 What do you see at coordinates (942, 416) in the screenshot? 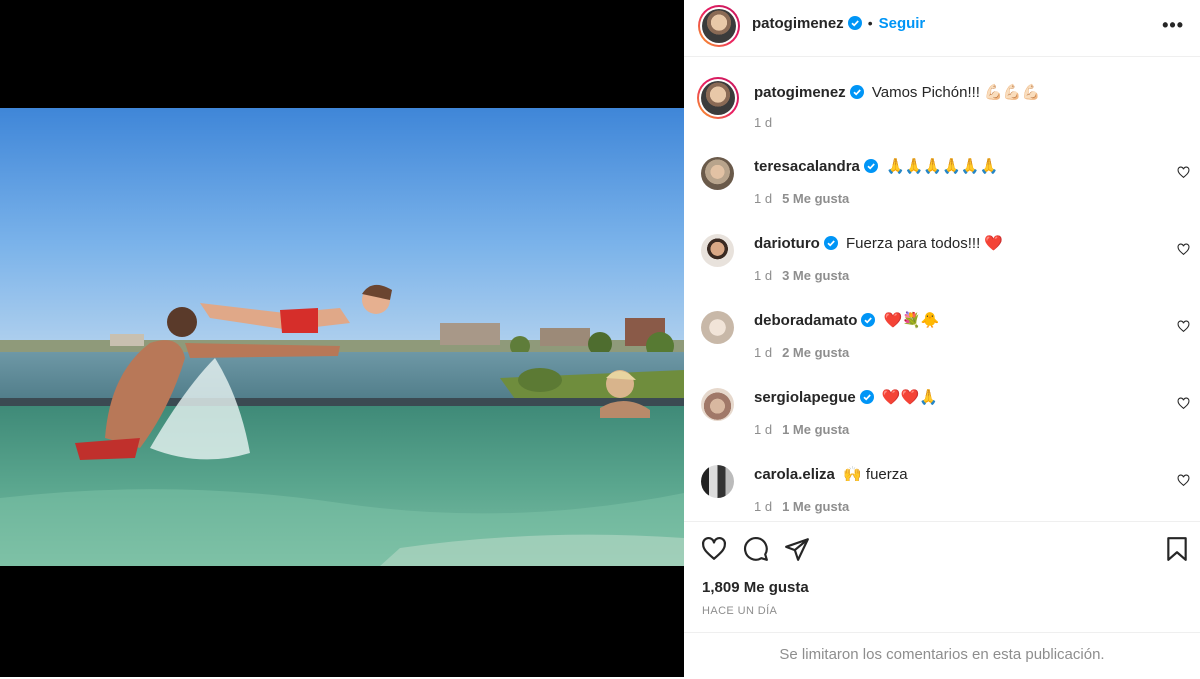
I see `comment-item: sergiolapegue ❤️❤️🙏 1 d 1 Me gusta` at bounding box center [942, 416].